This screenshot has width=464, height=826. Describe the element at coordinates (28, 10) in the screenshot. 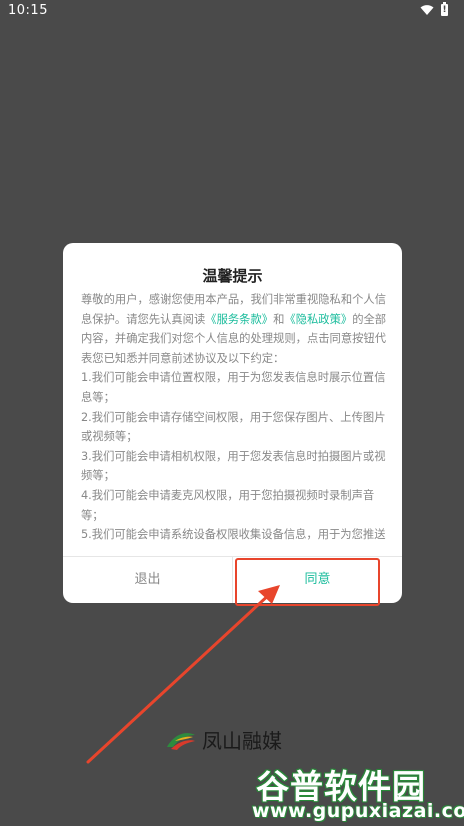

I see `status-time: 10:15` at that location.